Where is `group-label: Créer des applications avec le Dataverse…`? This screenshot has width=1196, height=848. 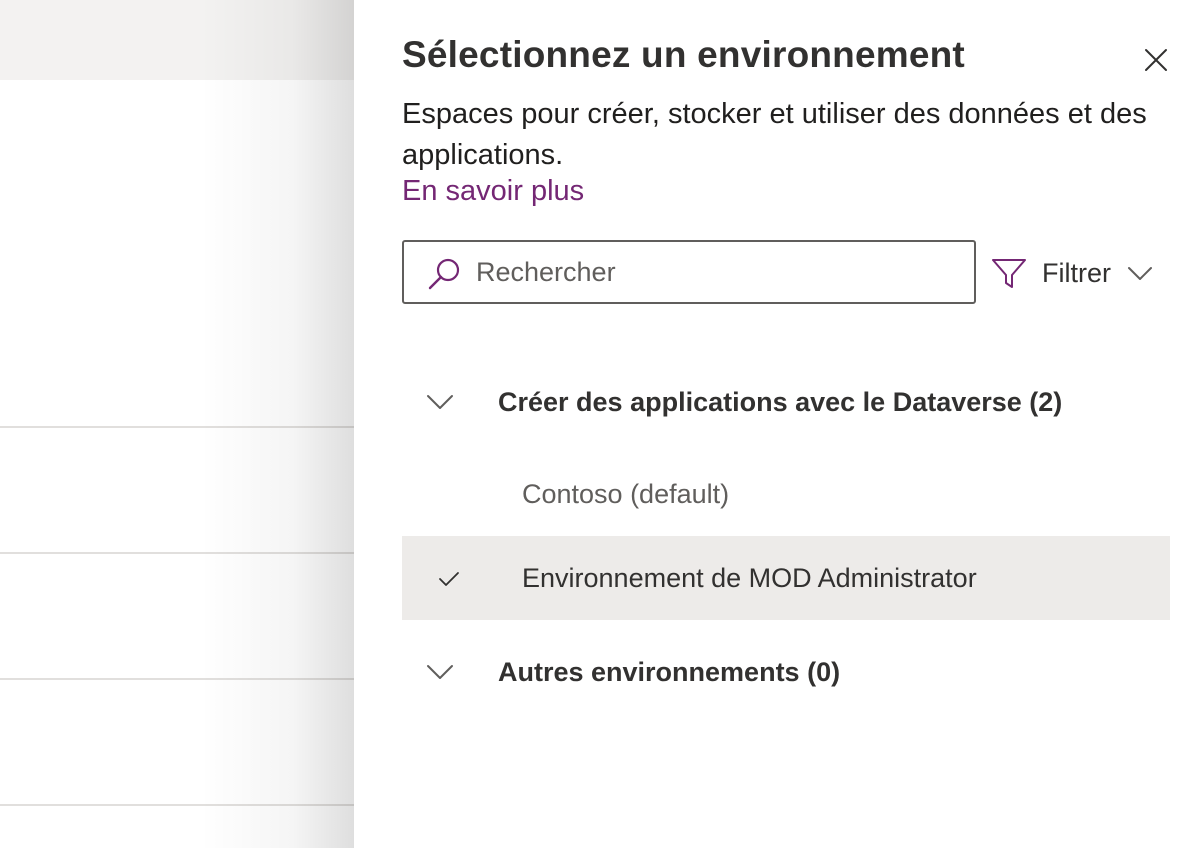 group-label: Créer des applications avec le Dataverse… is located at coordinates (780, 401).